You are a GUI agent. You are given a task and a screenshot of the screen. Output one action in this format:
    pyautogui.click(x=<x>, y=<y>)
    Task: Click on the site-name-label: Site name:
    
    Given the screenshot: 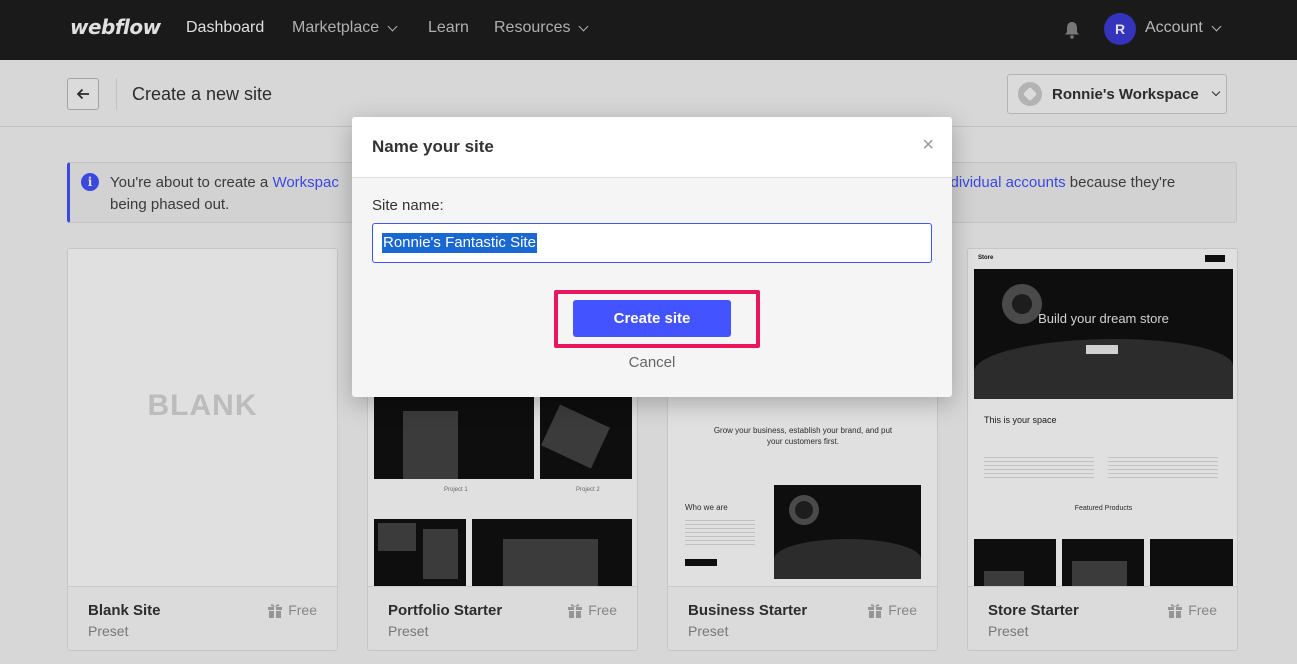 What is the action you would take?
    pyautogui.click(x=408, y=205)
    